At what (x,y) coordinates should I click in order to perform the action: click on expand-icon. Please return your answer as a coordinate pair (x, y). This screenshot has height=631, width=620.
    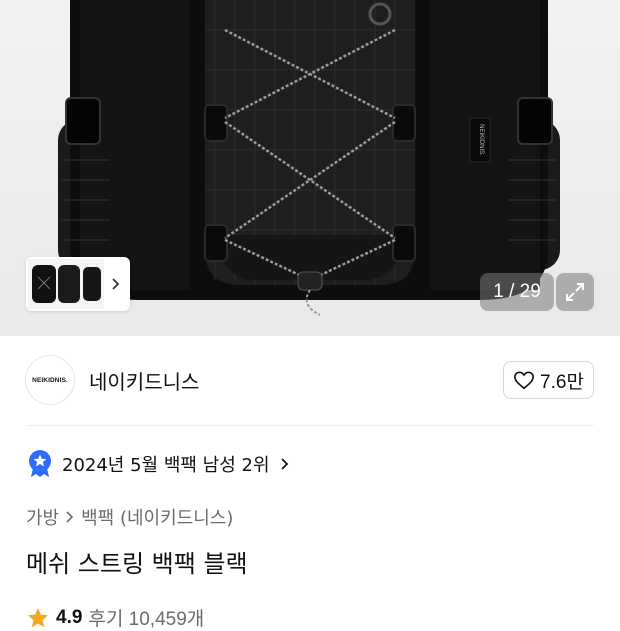
    Looking at the image, I should click on (575, 292).